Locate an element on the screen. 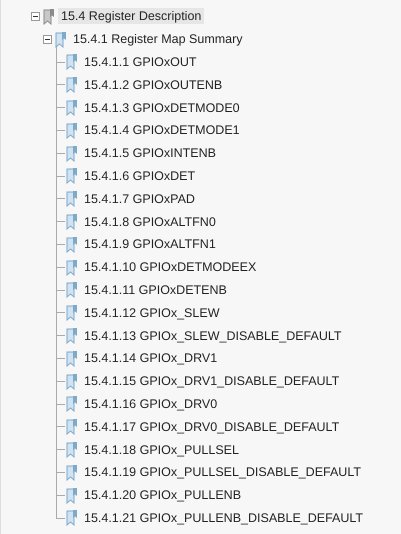 This screenshot has width=401, height=534. bookmark-item: 15.4 Register Description is located at coordinates (131, 16).